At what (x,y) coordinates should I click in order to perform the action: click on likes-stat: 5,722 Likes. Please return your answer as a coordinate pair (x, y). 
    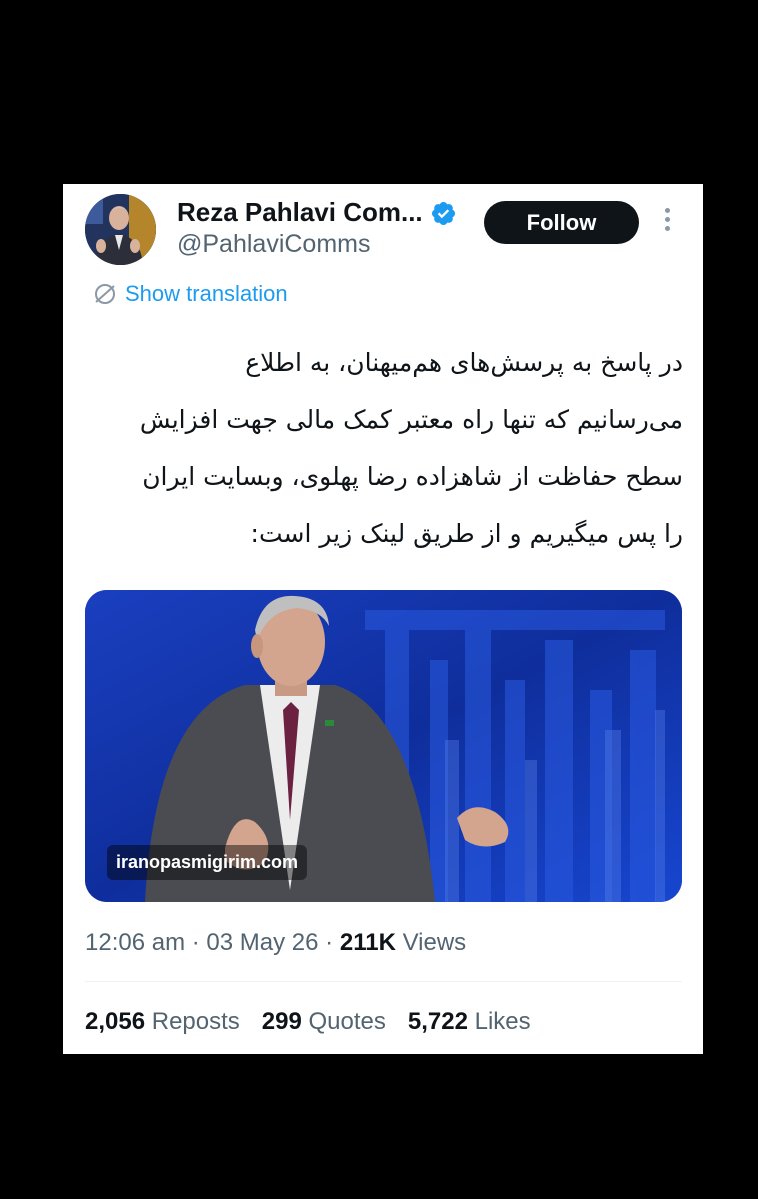
    Looking at the image, I should click on (469, 1022).